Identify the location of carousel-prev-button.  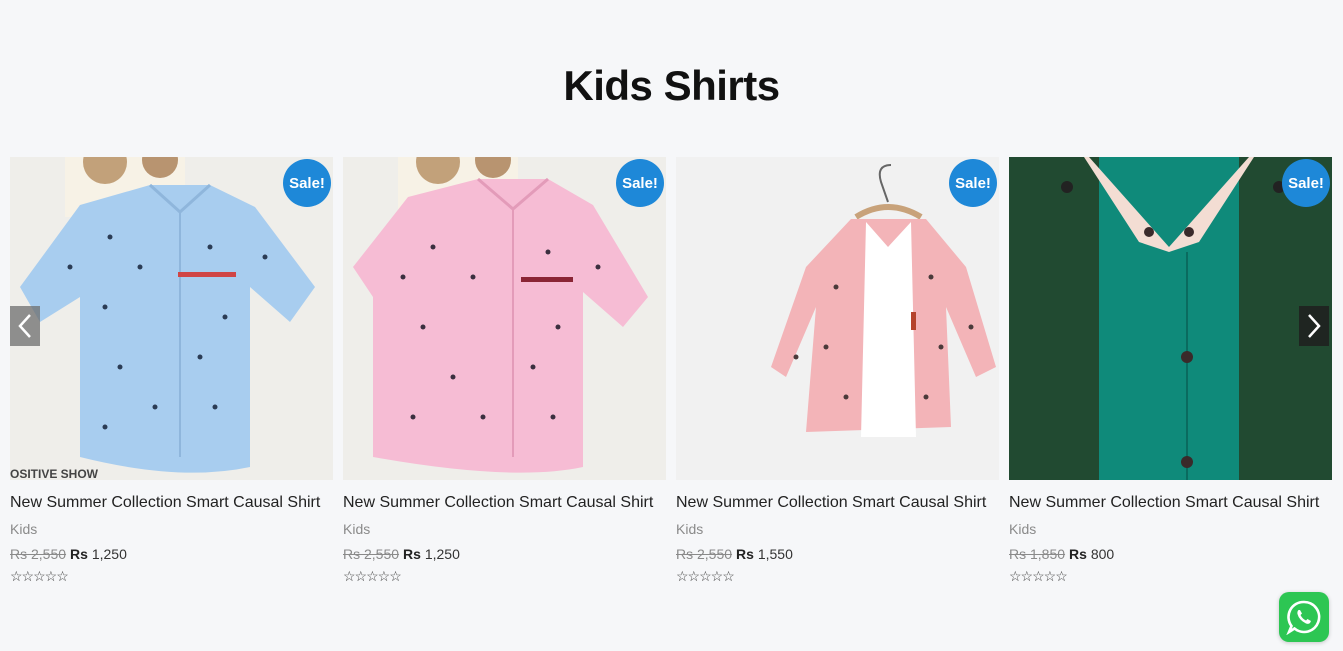
(25, 326).